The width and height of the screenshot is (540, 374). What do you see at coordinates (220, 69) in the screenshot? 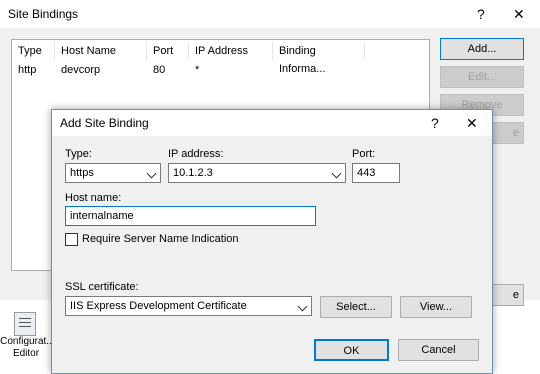
I see `table-row: http devcorp 80 *` at bounding box center [220, 69].